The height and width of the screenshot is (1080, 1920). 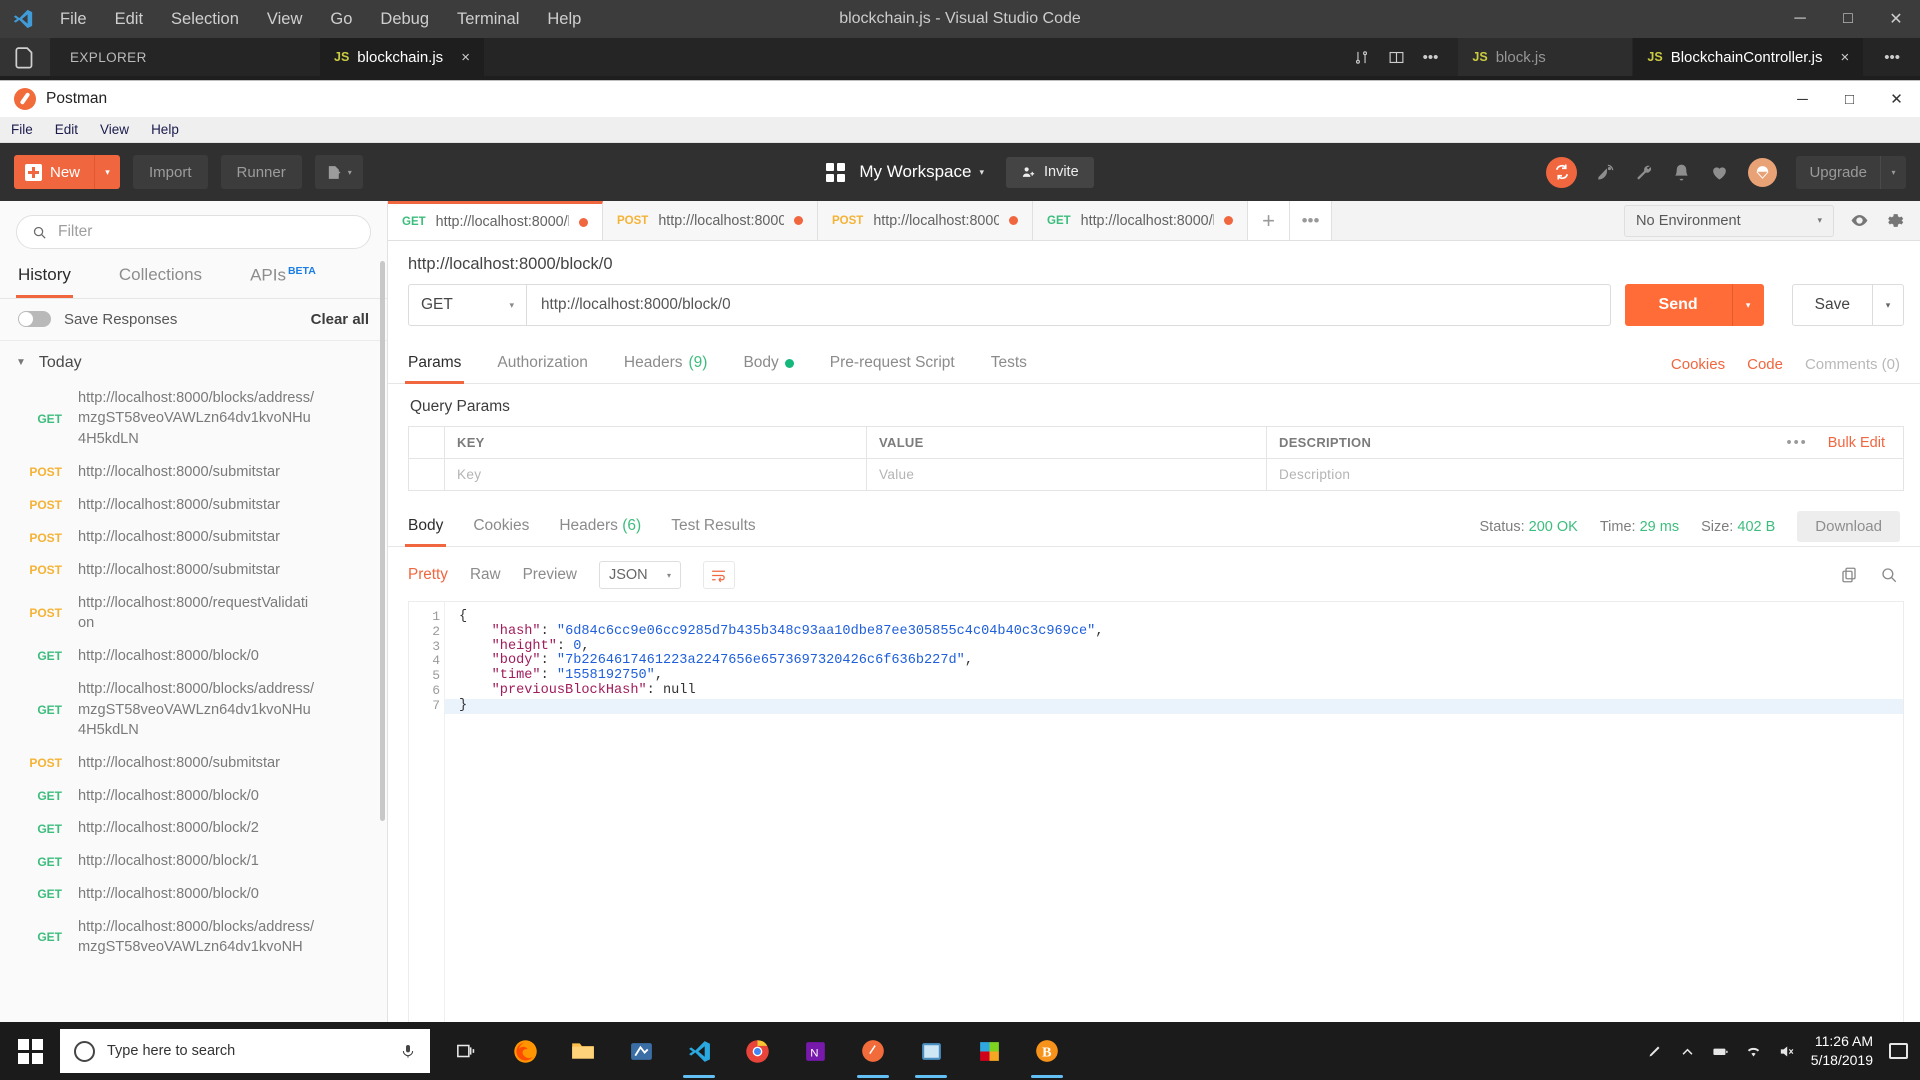 I want to click on vscode-menu-help: Help, so click(x=564, y=19).